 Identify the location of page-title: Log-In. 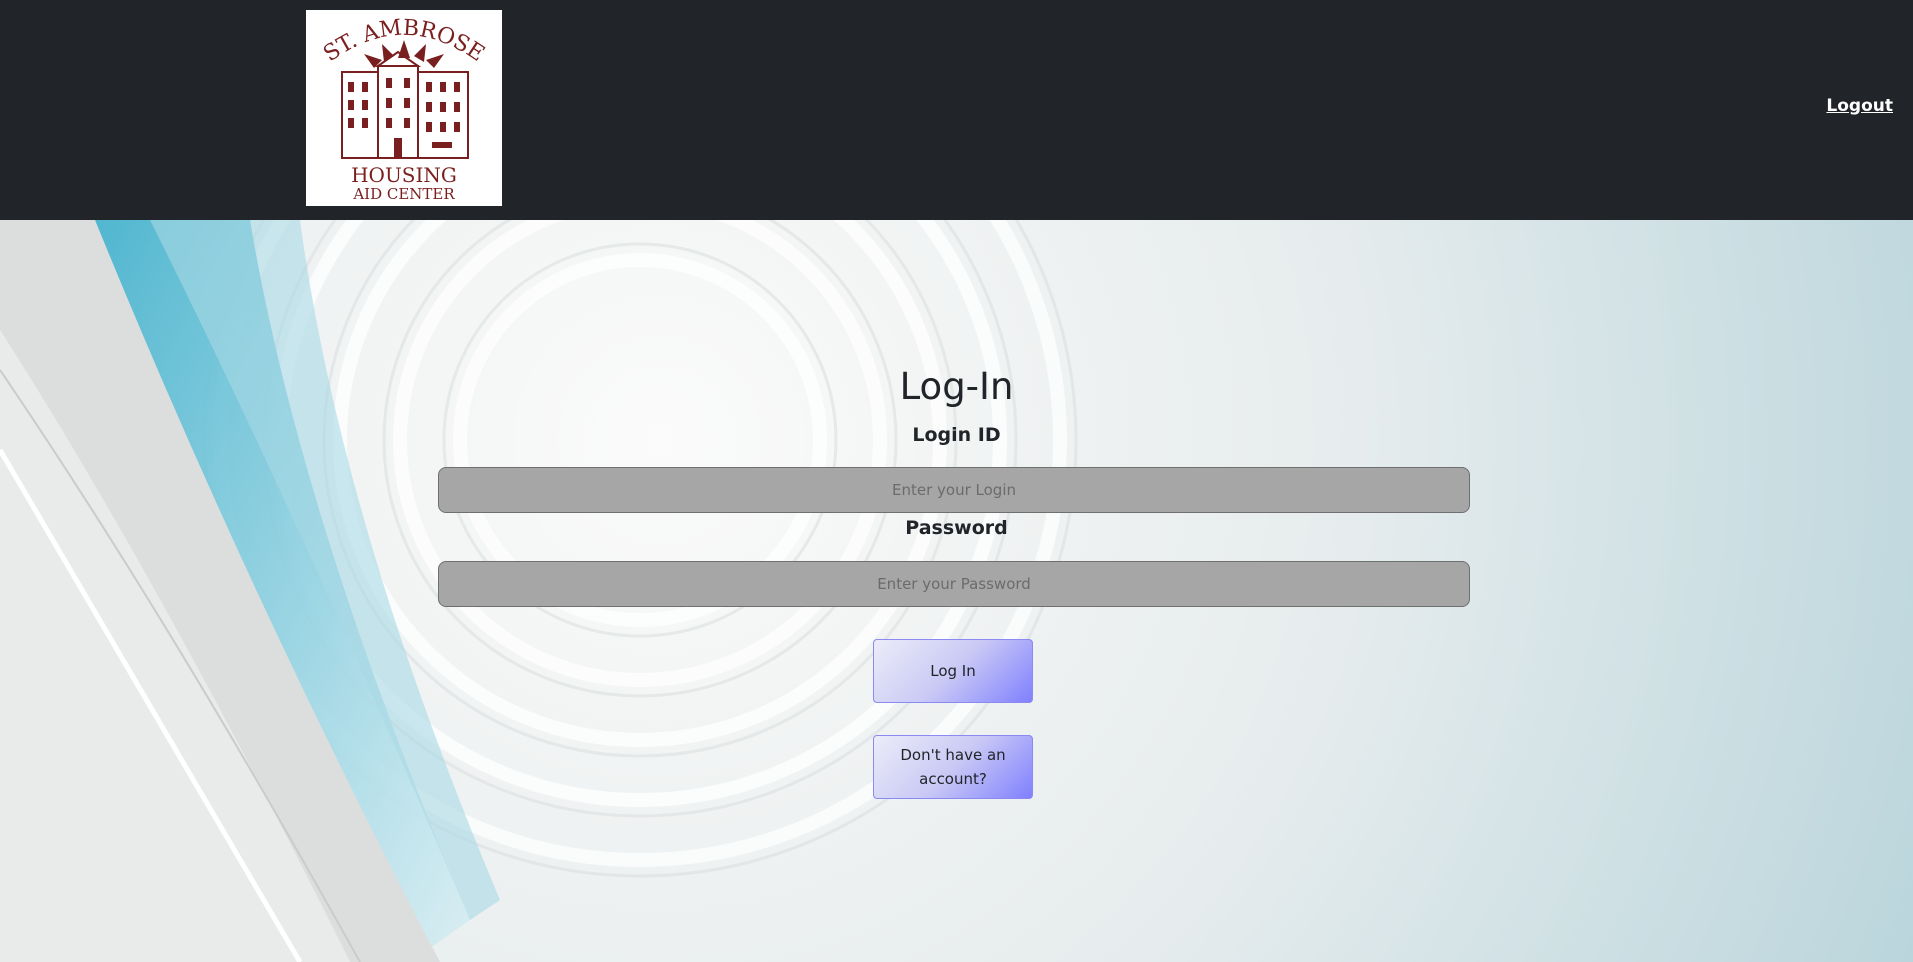
(956, 386).